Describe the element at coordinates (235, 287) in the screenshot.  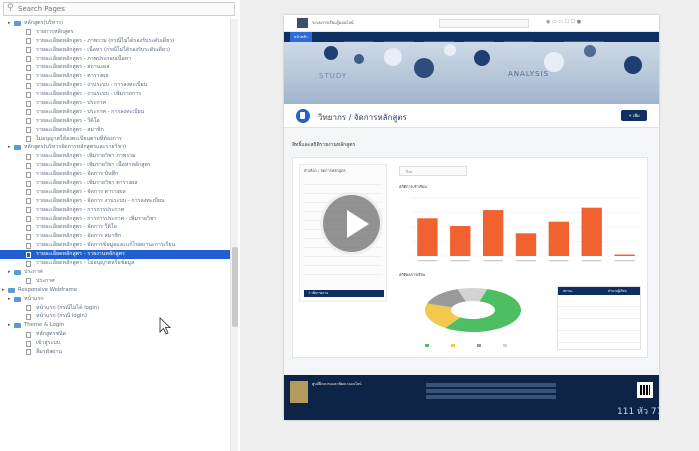
I see `scrollbar-thumb` at that location.